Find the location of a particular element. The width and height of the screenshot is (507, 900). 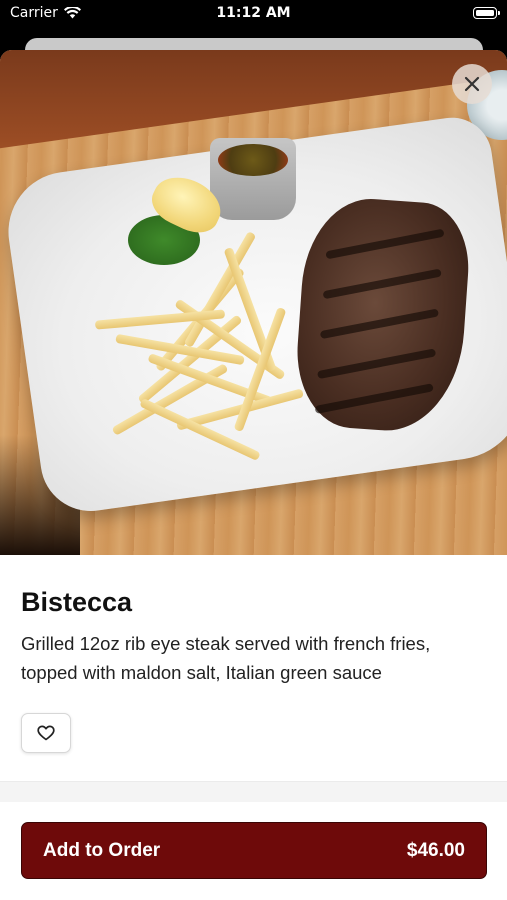

add-to-order-label: Add to Order is located at coordinates (102, 850).